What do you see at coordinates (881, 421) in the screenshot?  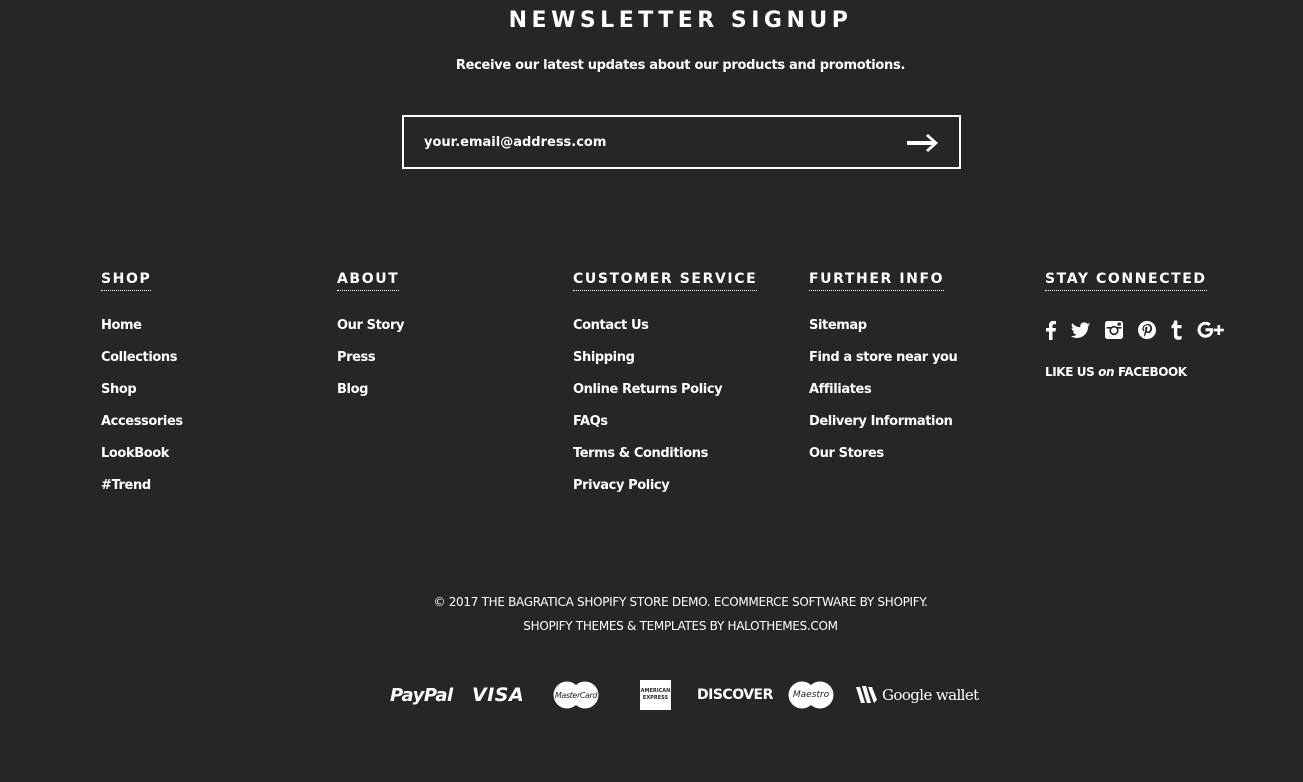 I see `footer-link-delivery-information: Delivery Information` at bounding box center [881, 421].